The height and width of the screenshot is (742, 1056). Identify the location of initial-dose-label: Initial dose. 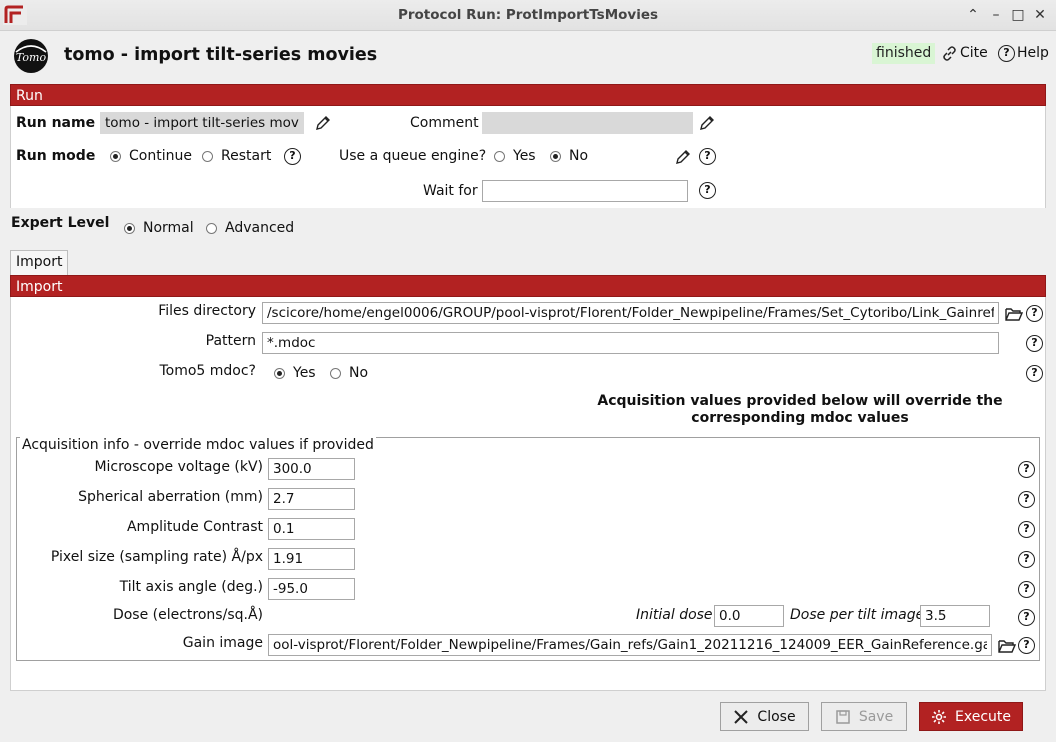
(674, 615).